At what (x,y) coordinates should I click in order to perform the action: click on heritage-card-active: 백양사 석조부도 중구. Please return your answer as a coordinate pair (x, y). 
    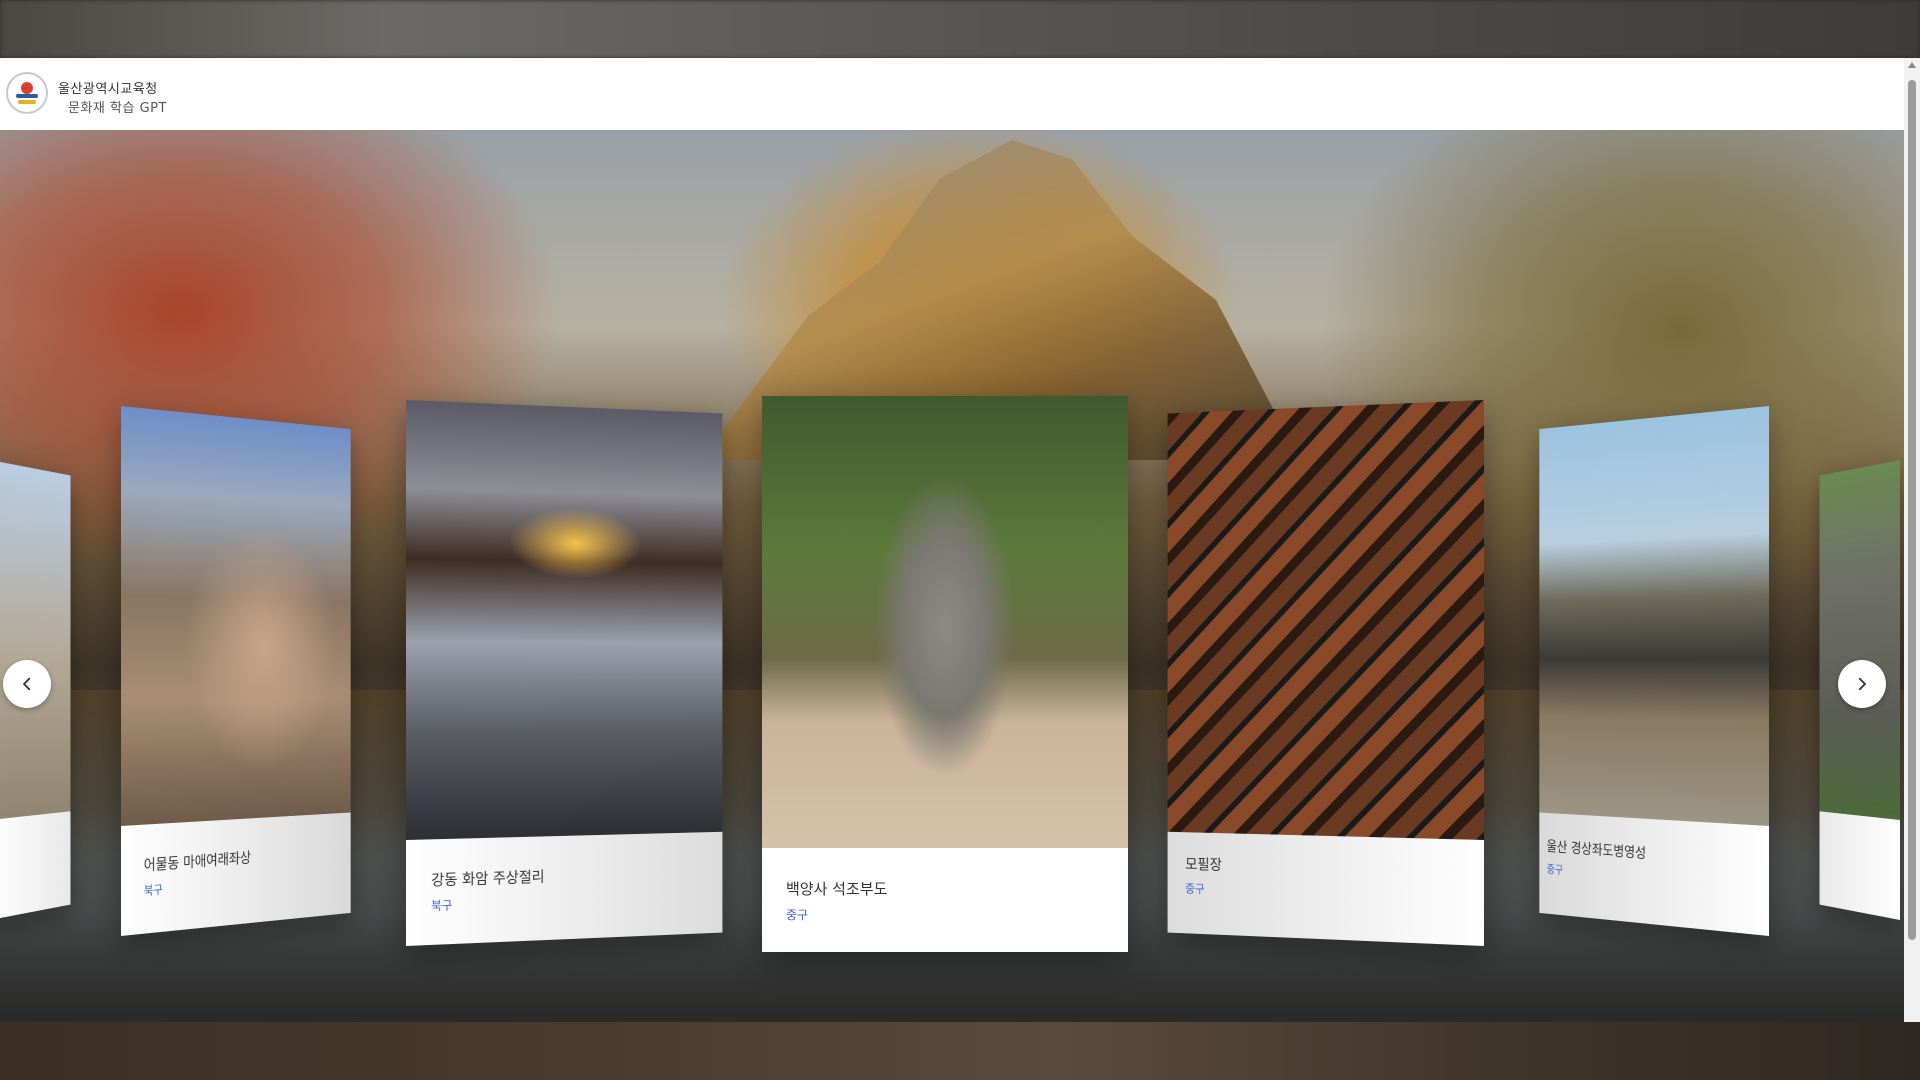
    Looking at the image, I should click on (945, 674).